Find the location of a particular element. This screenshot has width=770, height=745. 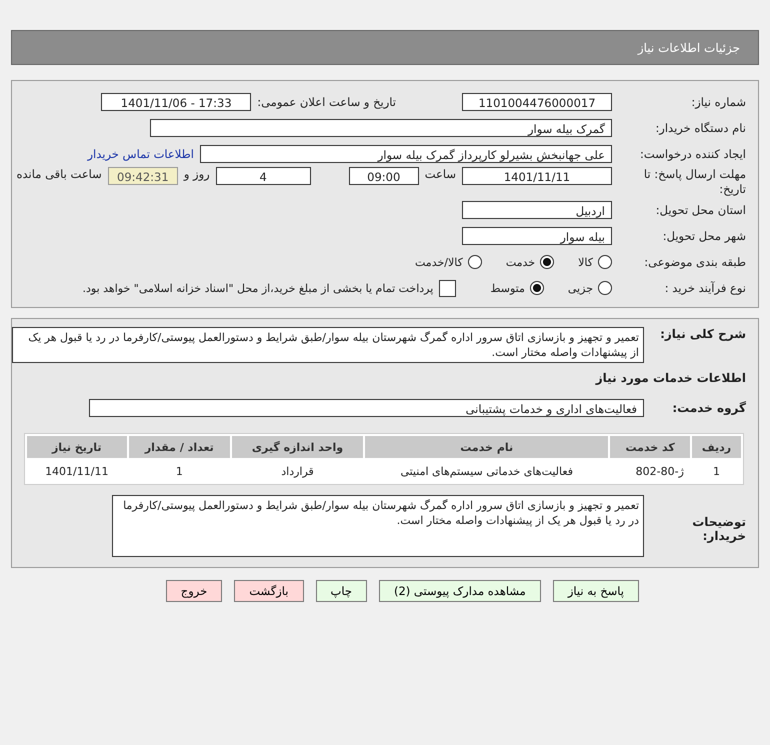

buyer-notes-box: تعمیر و تجهیز و بازسازی اتاق سرور اداره گمرگ شهرستان بیله سوار/طبق شرایط و دستورالعمل پیوستی/کارفرما در رد یا قبول هر یک از پیشنهادات واصله مختار است. is located at coordinates (378, 526).